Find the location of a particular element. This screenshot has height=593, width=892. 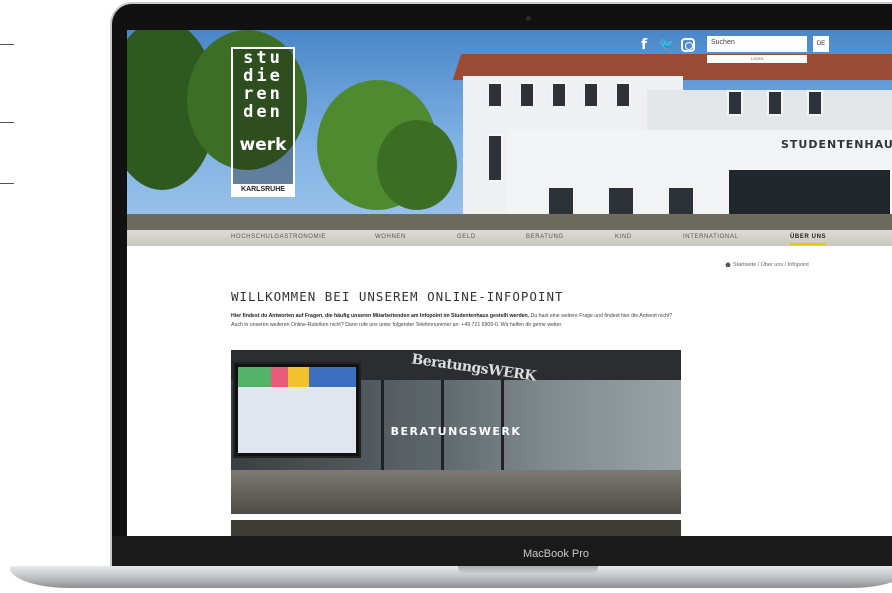

nav-item-wohnen: WOHNEN is located at coordinates (390, 237).